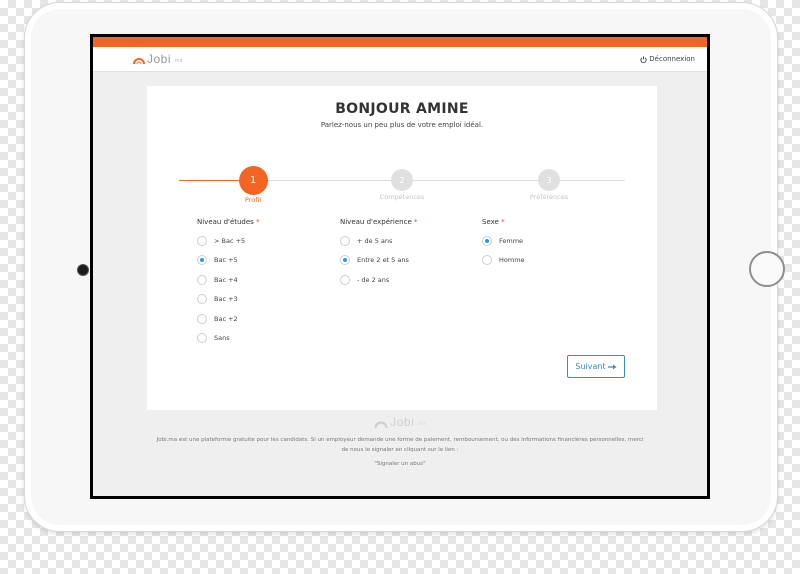 The height and width of the screenshot is (574, 800). I want to click on option-label: Sans, so click(222, 338).